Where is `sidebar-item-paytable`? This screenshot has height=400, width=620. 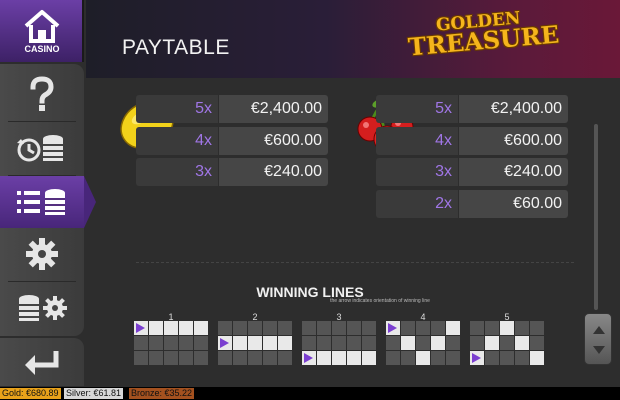 sidebar-item-paytable is located at coordinates (48, 202).